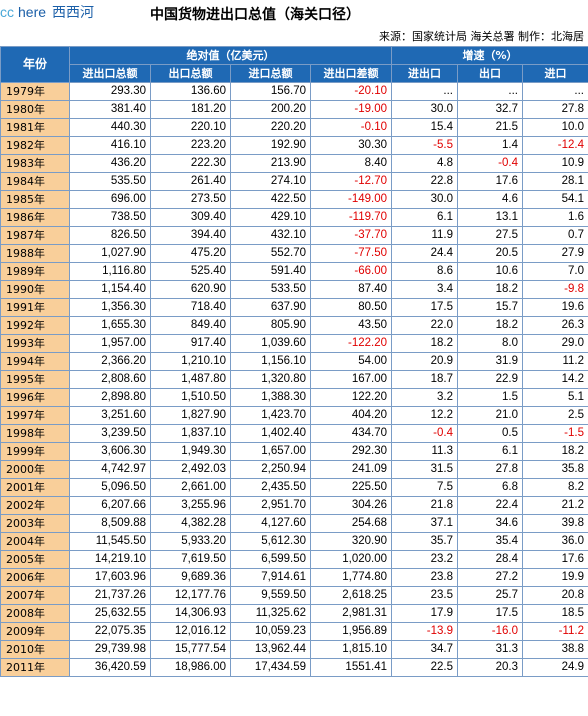  Describe the element at coordinates (110, 307) in the screenshot. I see `value-cell: 1,356.30` at that location.